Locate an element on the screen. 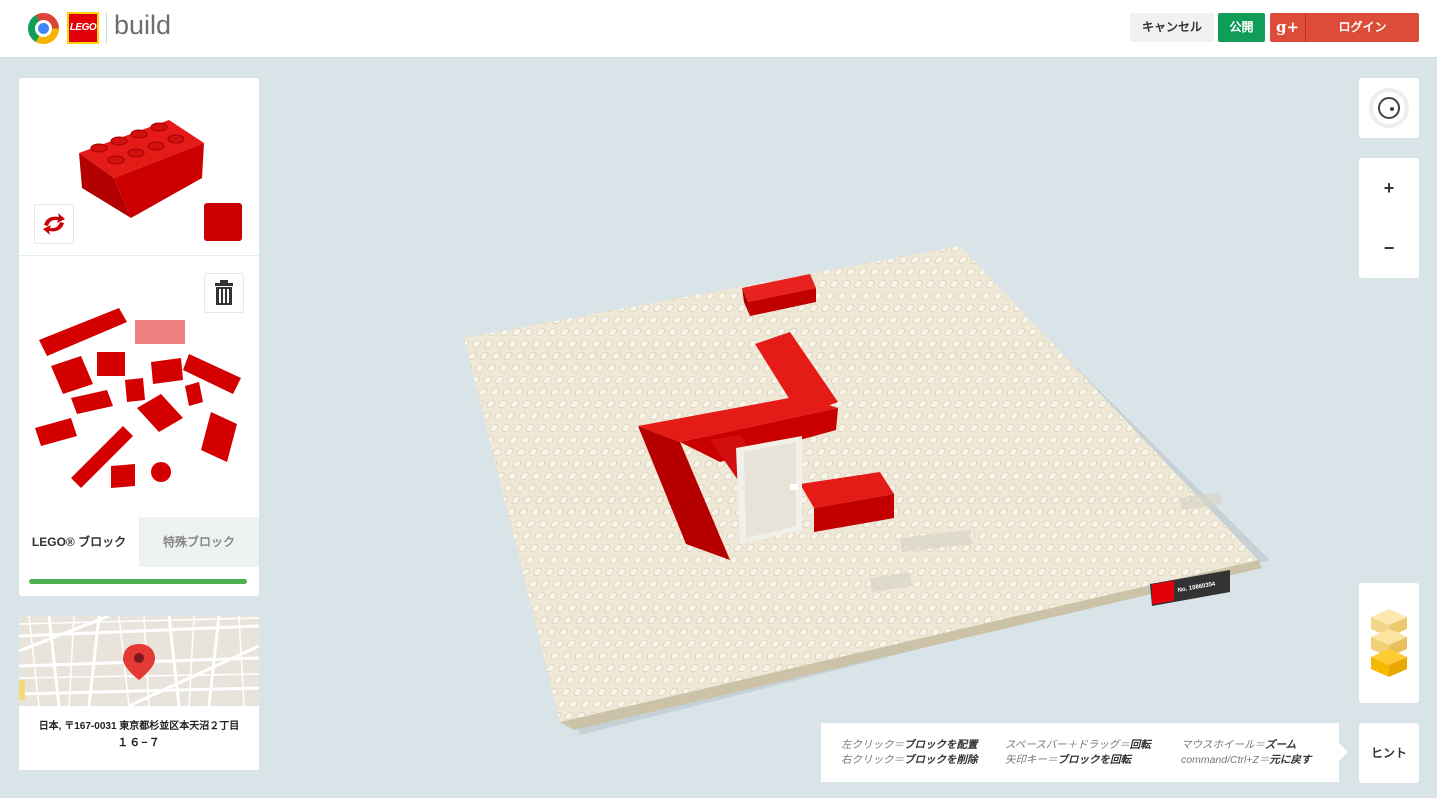 The height and width of the screenshot is (798, 1437). google-plus-icon: g+ is located at coordinates (1288, 27).